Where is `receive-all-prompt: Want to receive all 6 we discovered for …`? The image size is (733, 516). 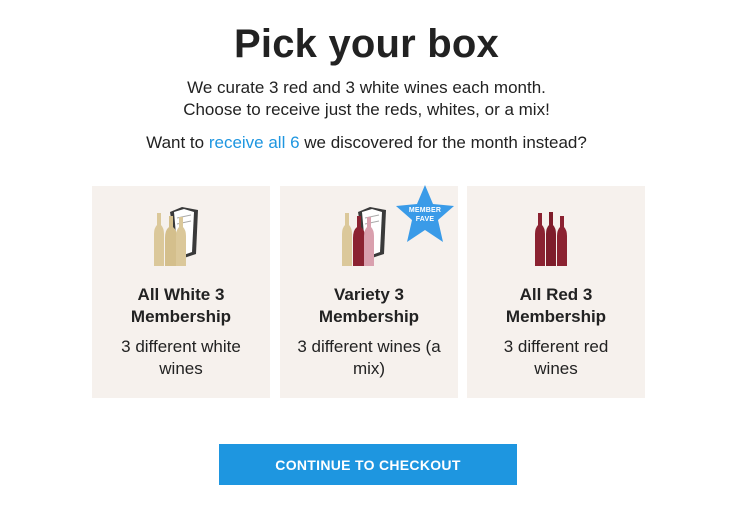
receive-all-prompt: Want to receive all 6 we discovered for … is located at coordinates (366, 143).